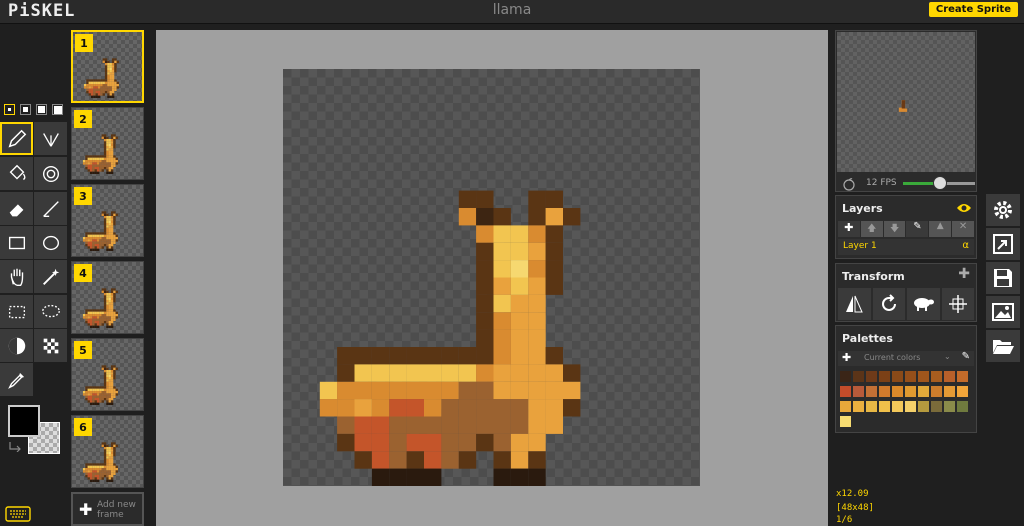 The height and width of the screenshot is (526, 1024). Describe the element at coordinates (41, 109) in the screenshot. I see `pen-size-3-option` at that location.